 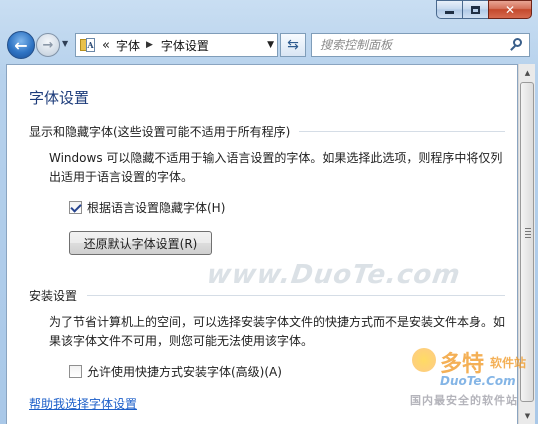 What do you see at coordinates (106, 45) in the screenshot?
I see `address-chevron-icon: «` at bounding box center [106, 45].